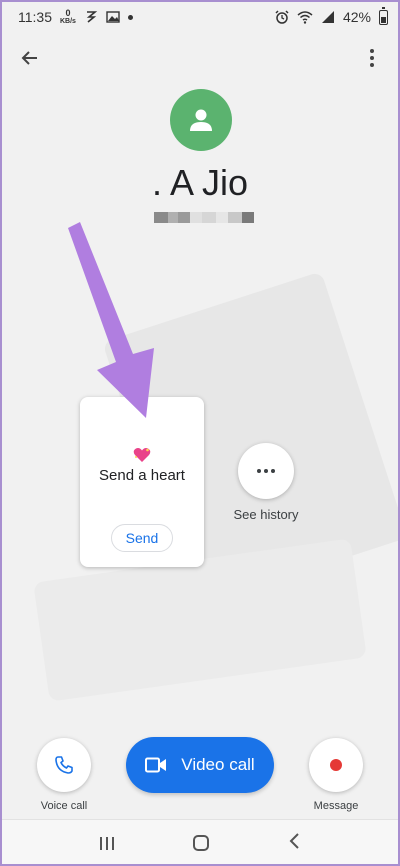  What do you see at coordinates (35, 17) in the screenshot?
I see `status-time: 11:35` at bounding box center [35, 17].